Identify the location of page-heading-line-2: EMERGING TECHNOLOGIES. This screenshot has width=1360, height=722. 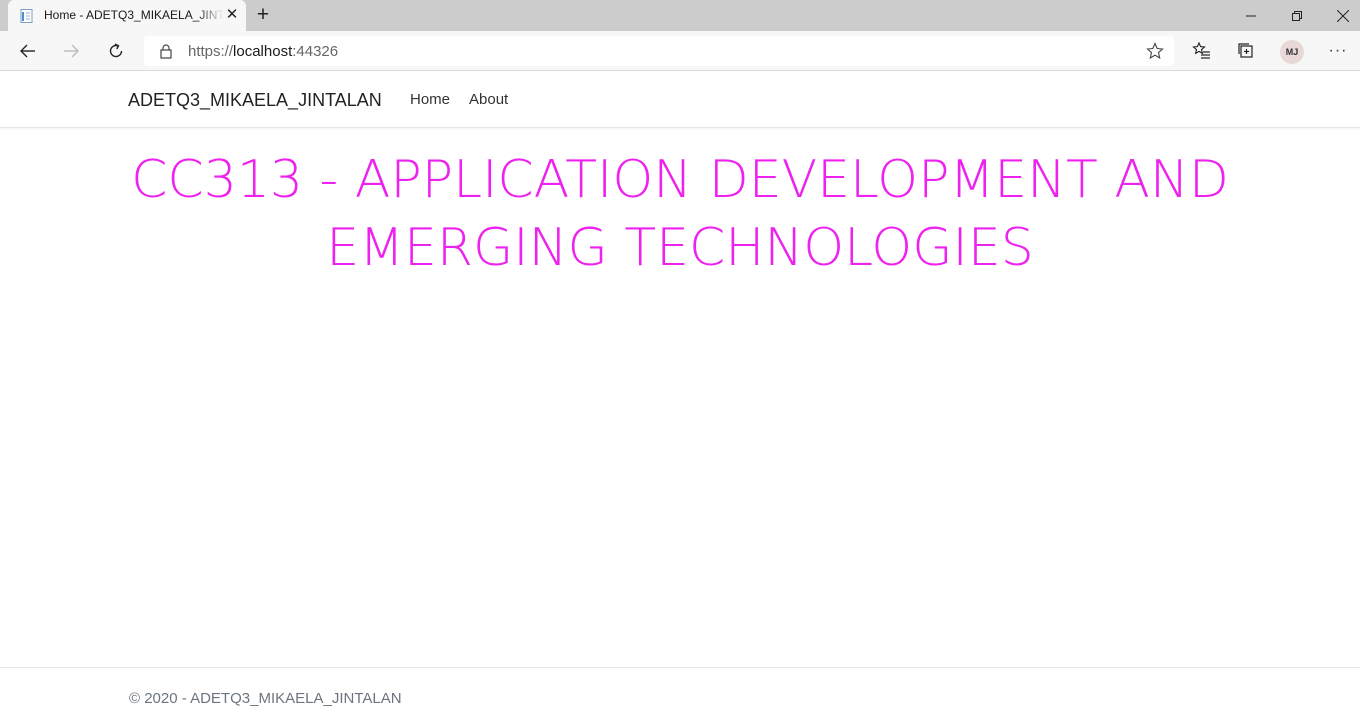
(680, 248).